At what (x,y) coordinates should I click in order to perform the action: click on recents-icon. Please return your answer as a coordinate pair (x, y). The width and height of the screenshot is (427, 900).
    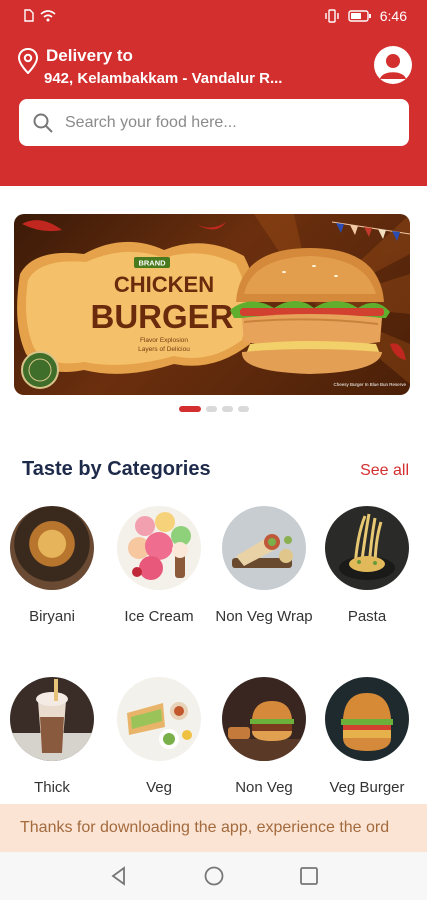
    Looking at the image, I should click on (309, 876).